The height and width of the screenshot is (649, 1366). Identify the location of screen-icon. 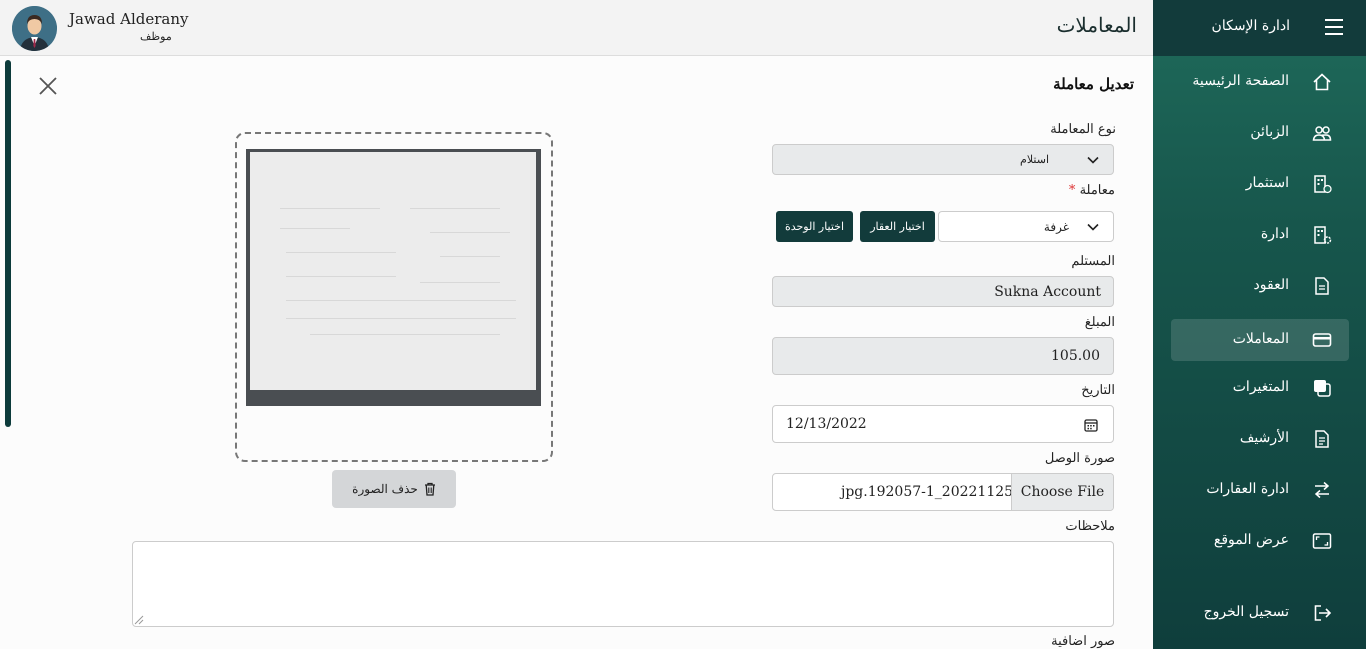
(1322, 541).